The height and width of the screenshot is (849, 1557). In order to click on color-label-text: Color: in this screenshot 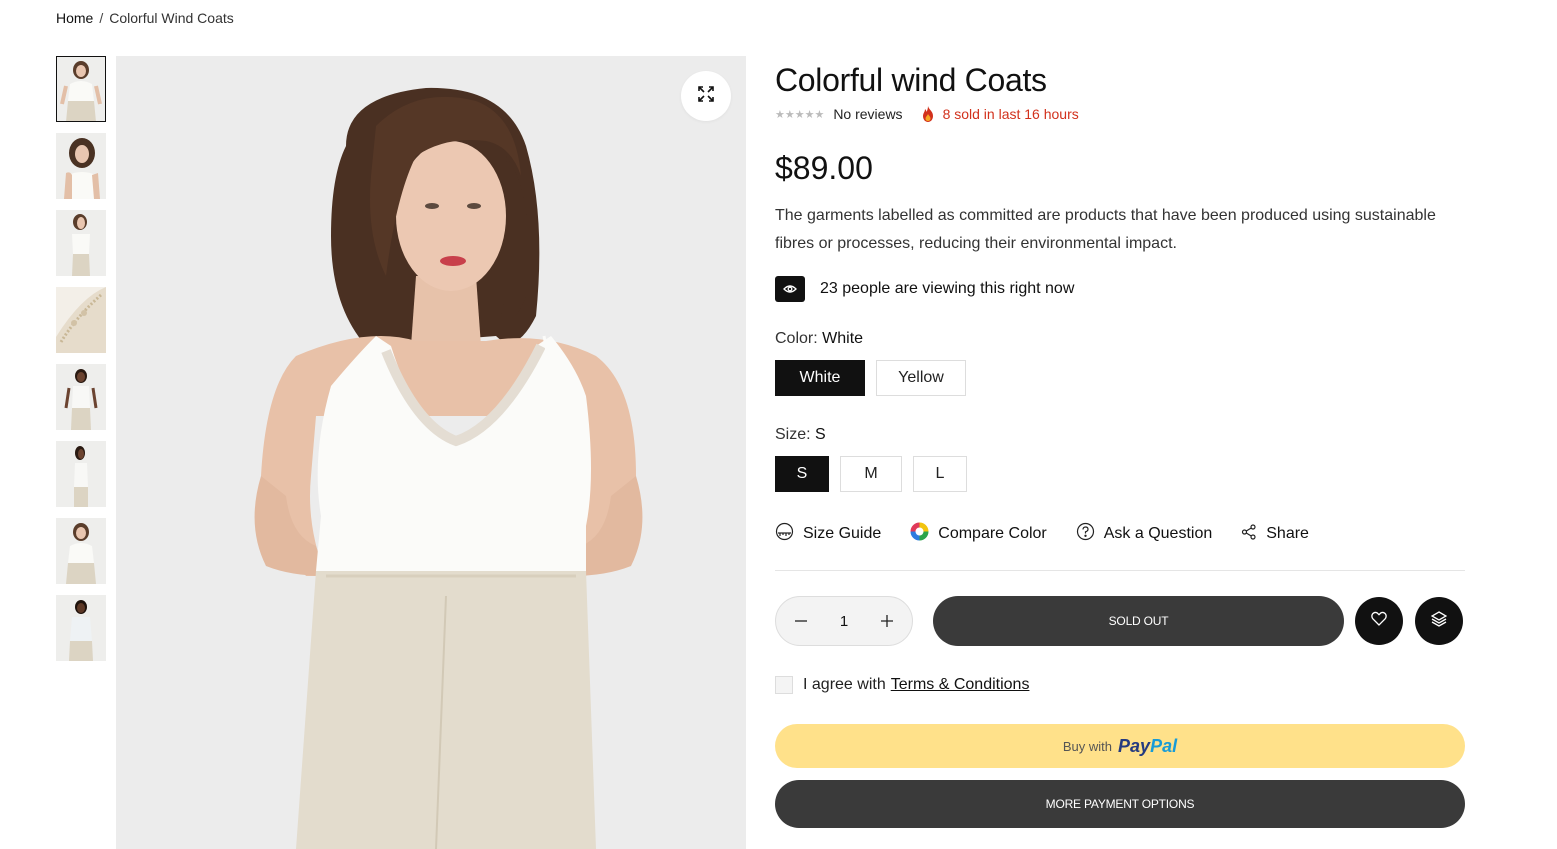, I will do `click(796, 338)`.